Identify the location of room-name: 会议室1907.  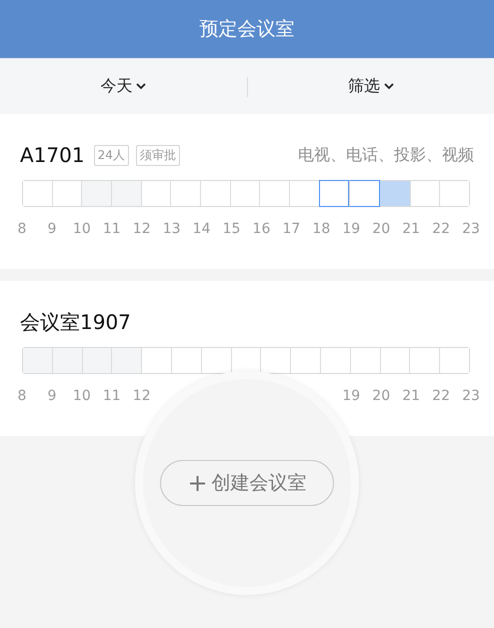
(75, 322).